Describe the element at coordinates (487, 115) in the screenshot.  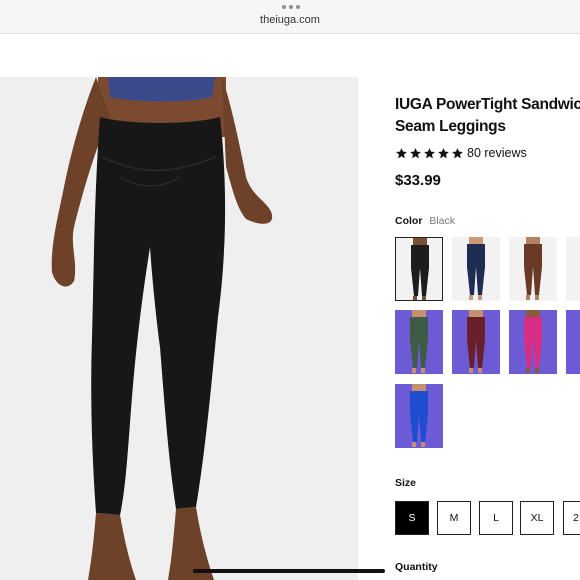
I see `product-title: IUGA PowerTight Sandwich Seam Leggings` at that location.